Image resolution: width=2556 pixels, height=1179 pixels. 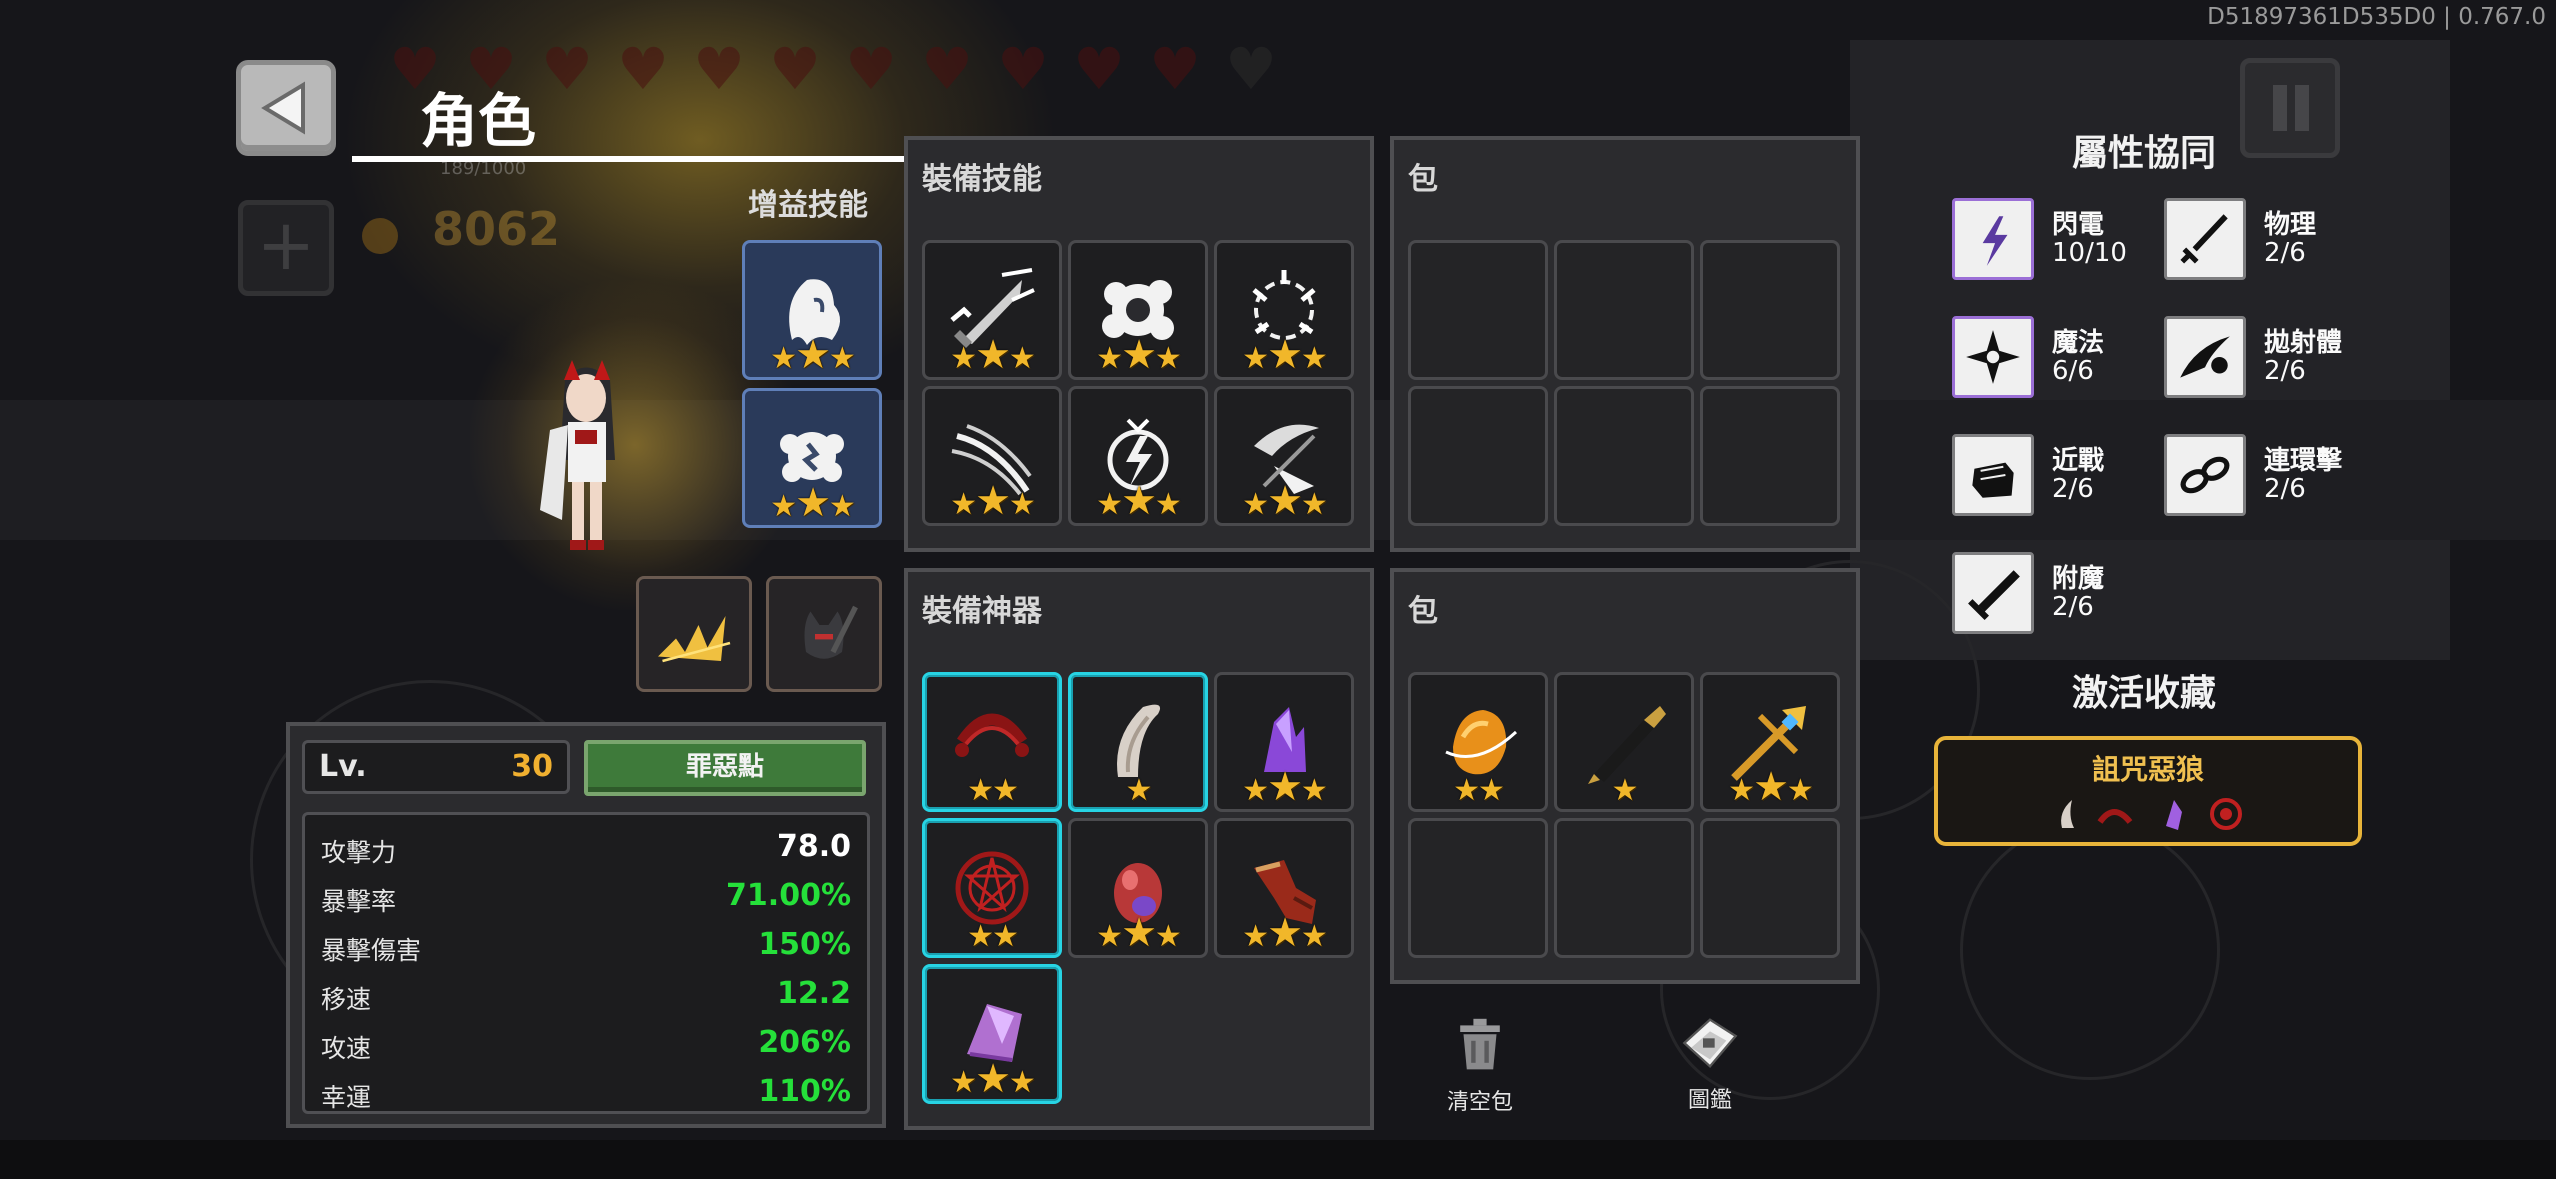 What do you see at coordinates (2078, 579) in the screenshot?
I see `synergy-name: 附魔` at bounding box center [2078, 579].